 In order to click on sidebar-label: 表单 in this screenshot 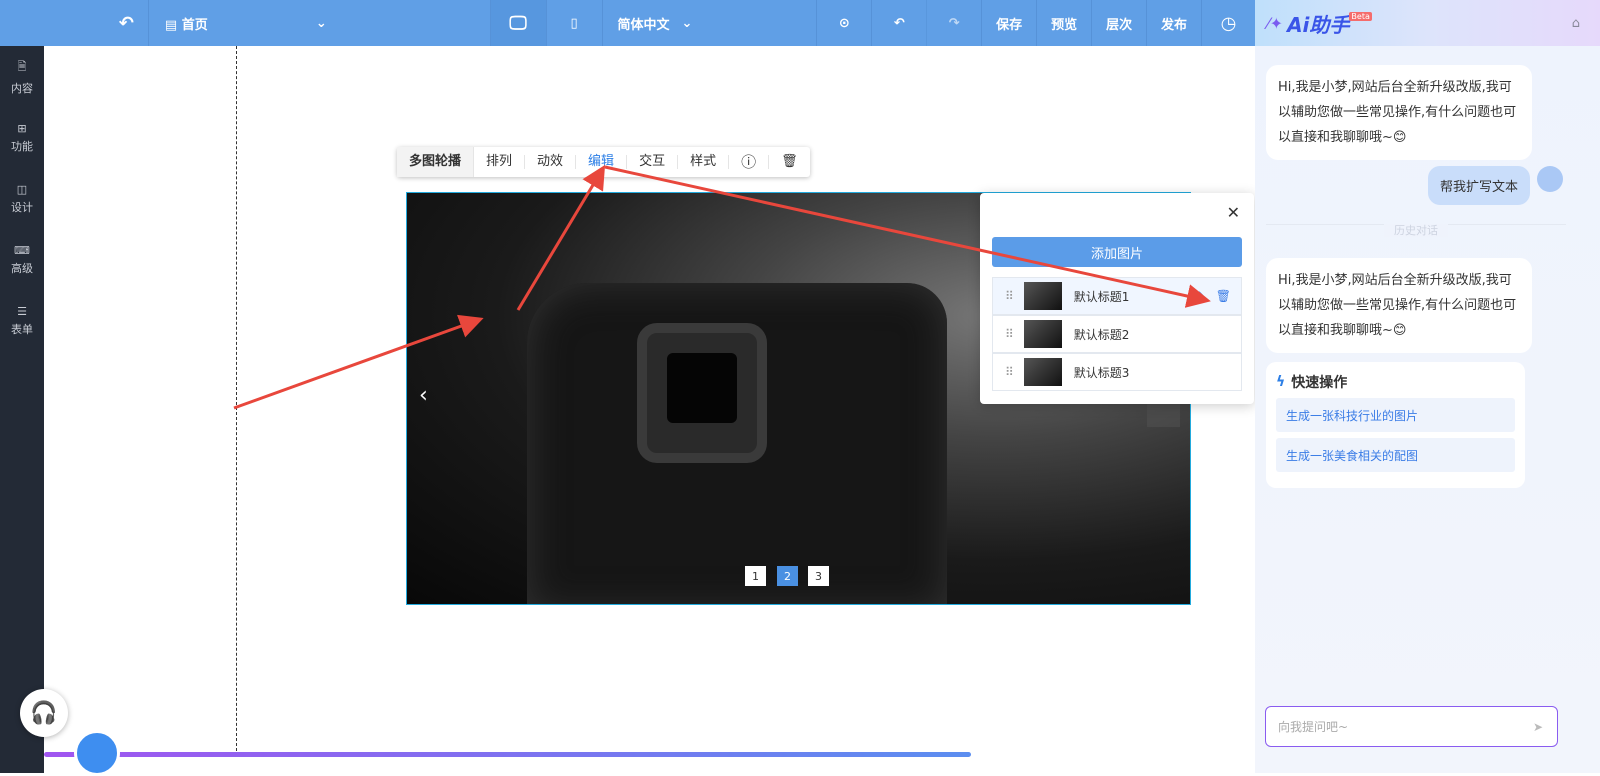, I will do `click(22, 329)`.